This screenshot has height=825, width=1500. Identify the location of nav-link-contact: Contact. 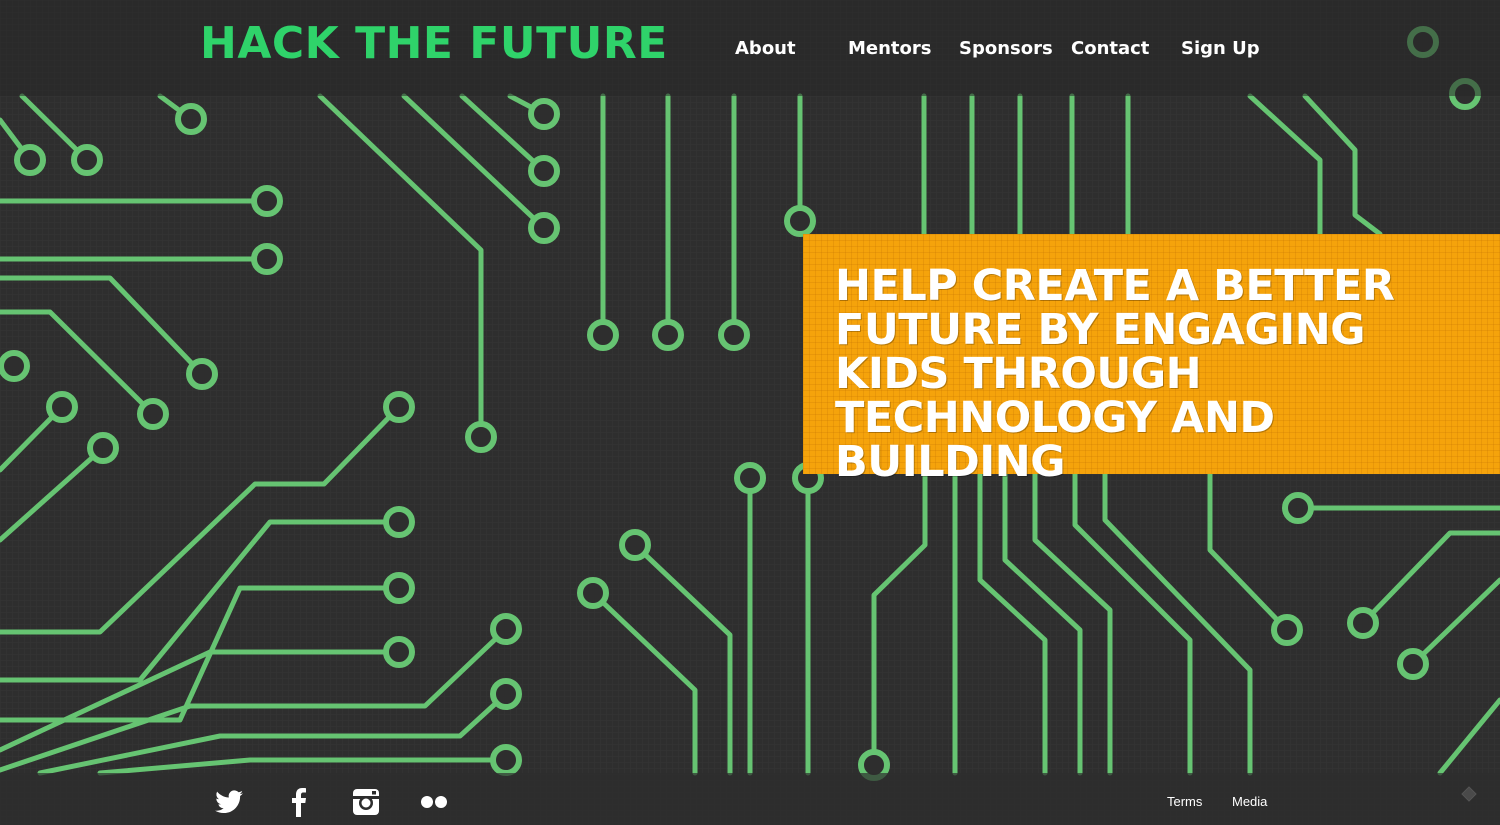
(1110, 48).